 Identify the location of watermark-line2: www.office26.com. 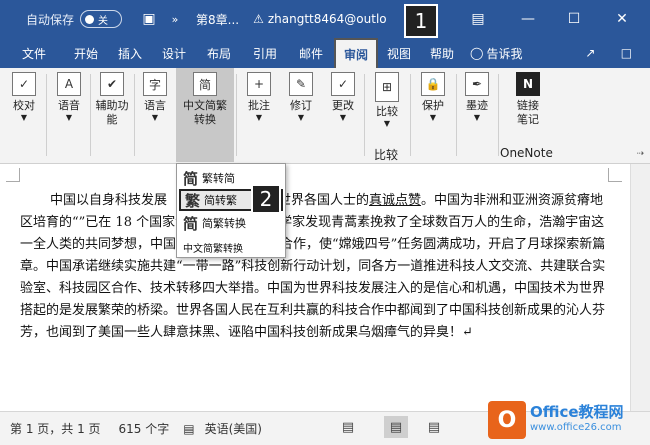
(576, 427).